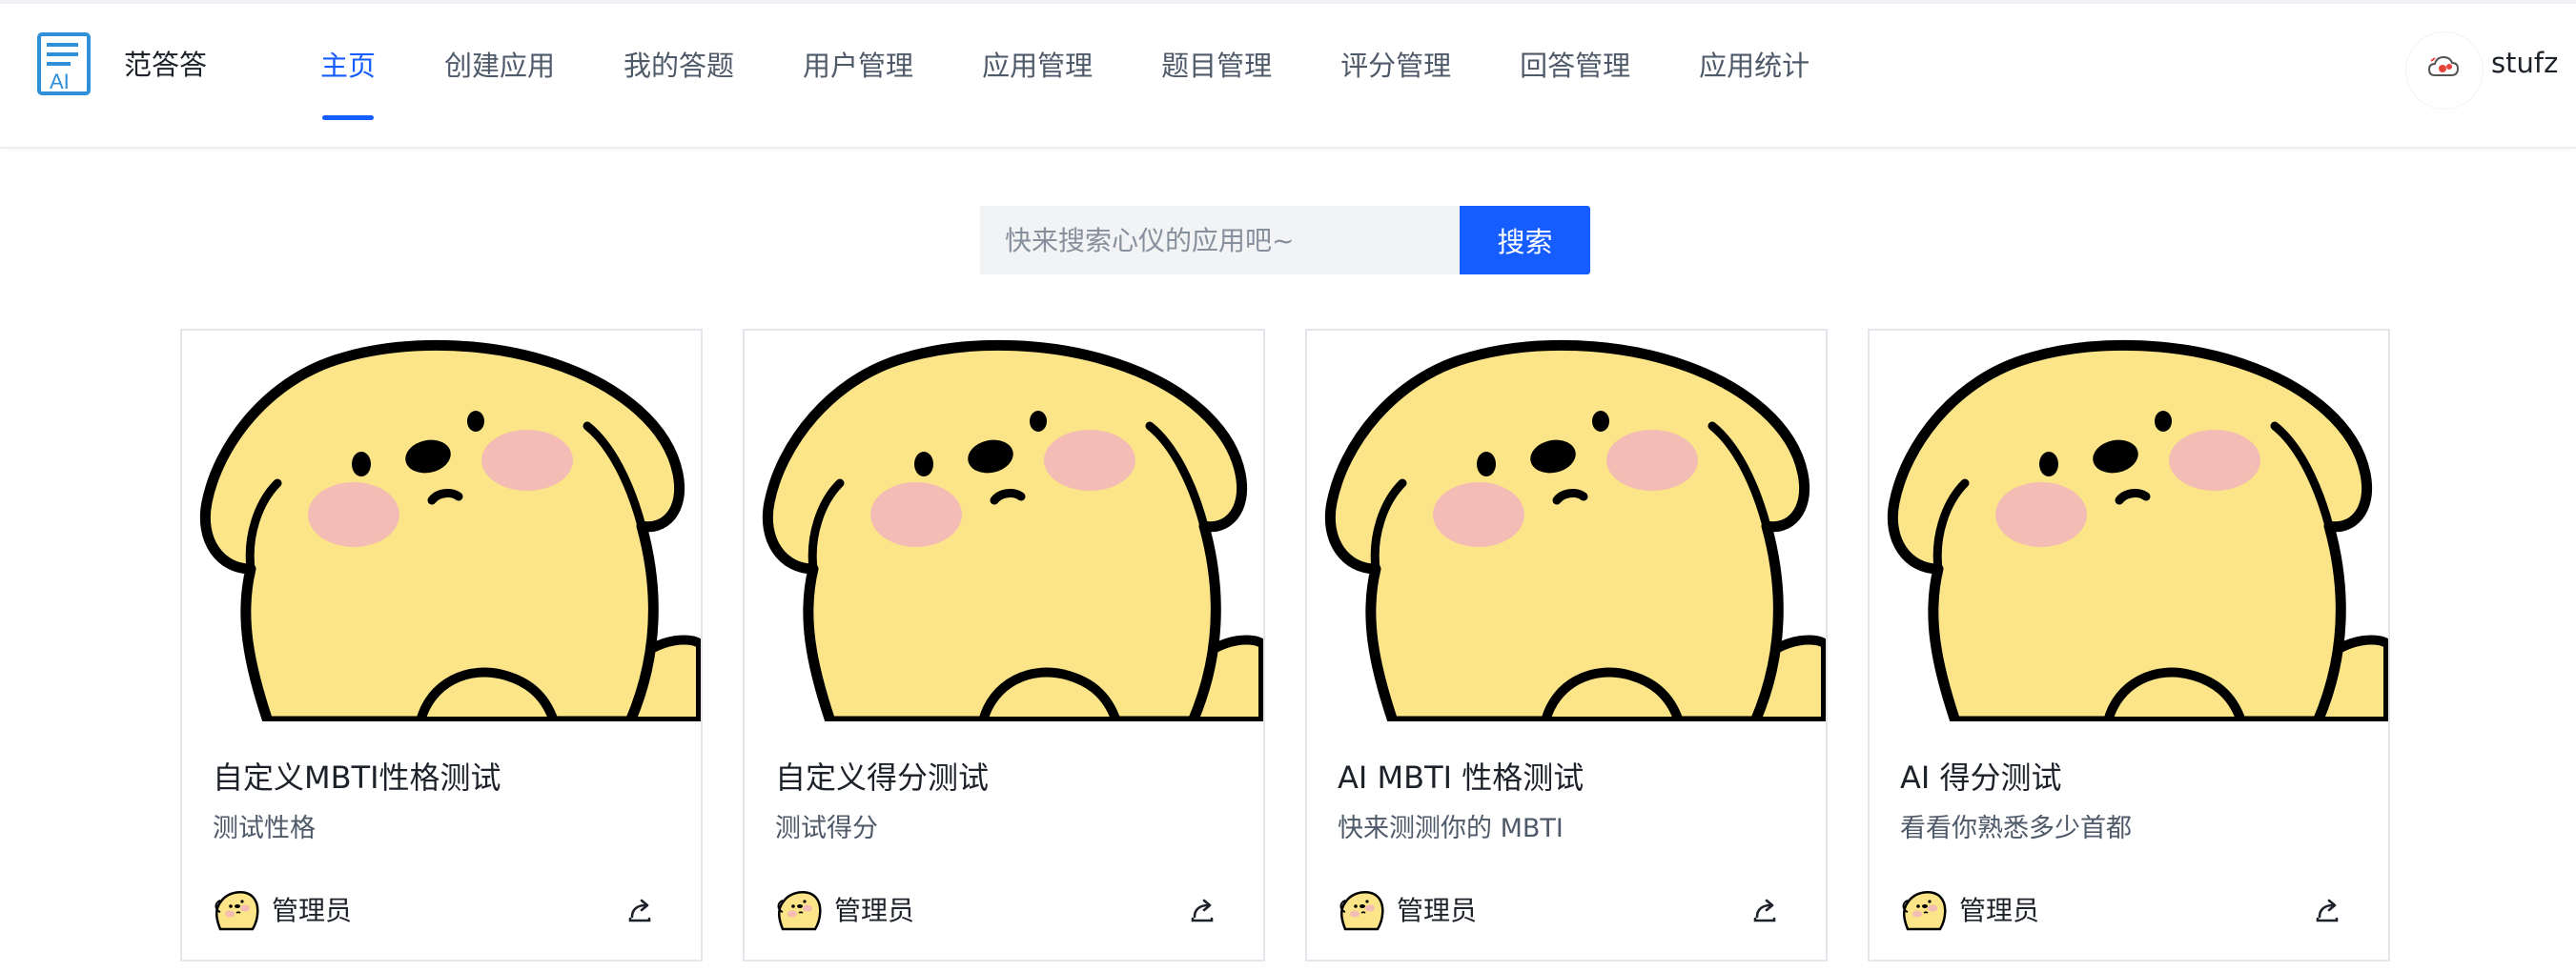 This screenshot has width=2576, height=972. What do you see at coordinates (64, 63) in the screenshot?
I see `ai-document-icon: AI` at bounding box center [64, 63].